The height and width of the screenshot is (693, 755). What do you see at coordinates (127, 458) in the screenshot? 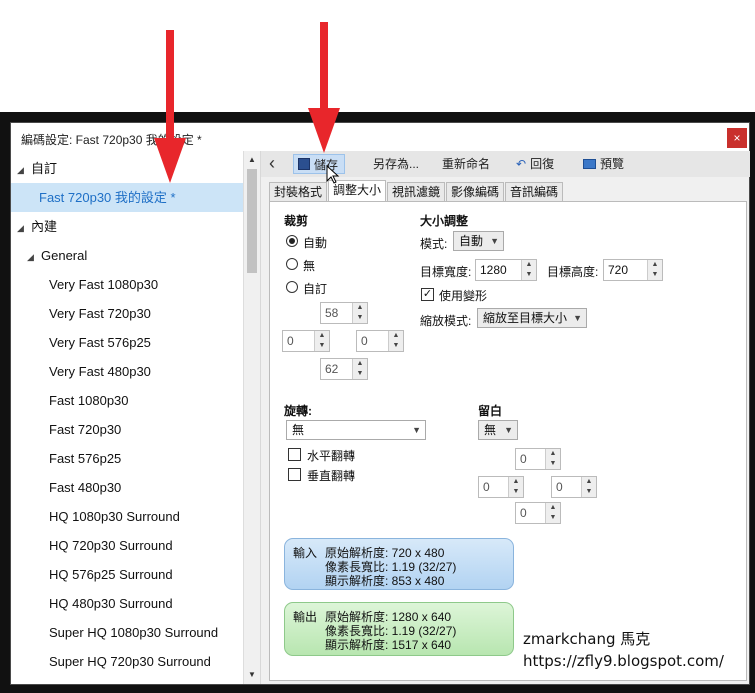
I see `tree-item: Fast 576p25` at bounding box center [127, 458].